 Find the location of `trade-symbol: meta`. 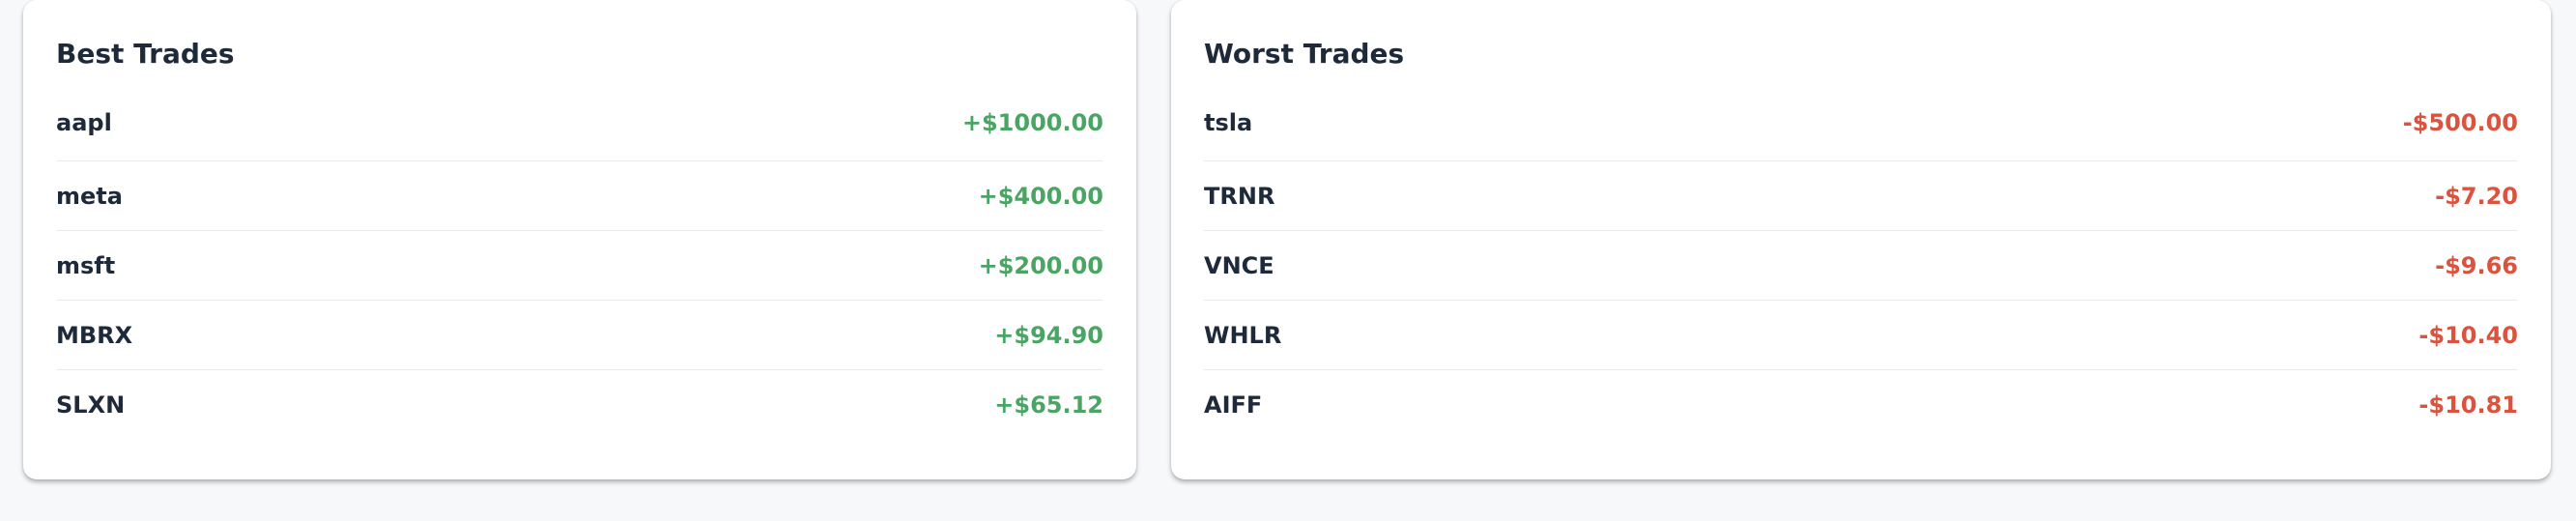

trade-symbol: meta is located at coordinates (90, 196).